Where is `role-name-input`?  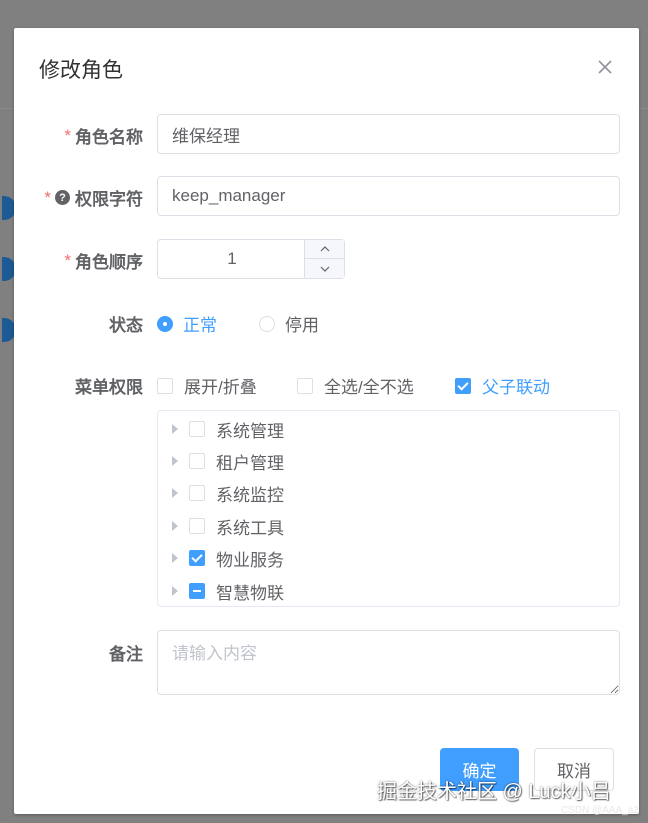
role-name-input is located at coordinates (388, 134).